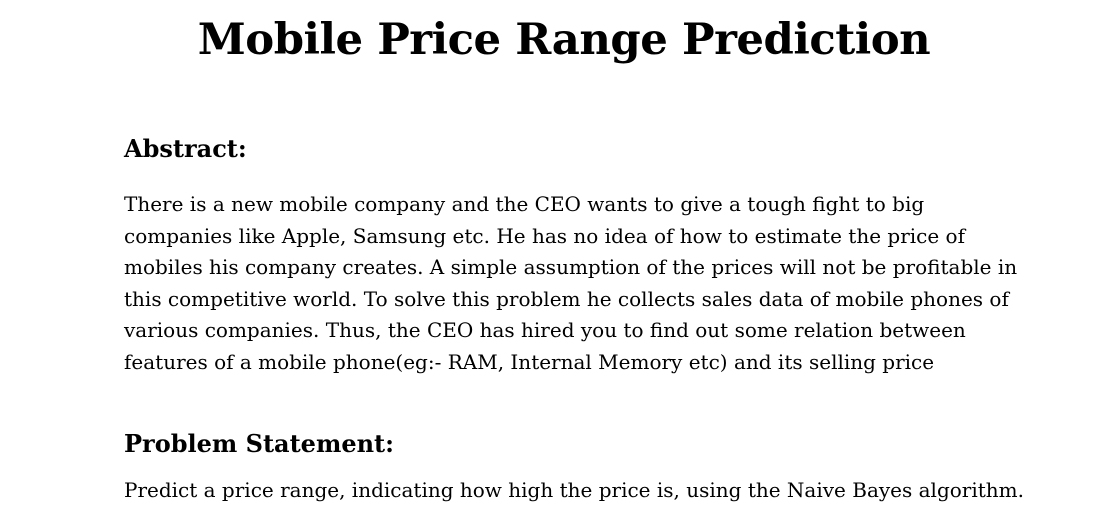  What do you see at coordinates (185, 148) in the screenshot?
I see `abstract-heading: Abstract:` at bounding box center [185, 148].